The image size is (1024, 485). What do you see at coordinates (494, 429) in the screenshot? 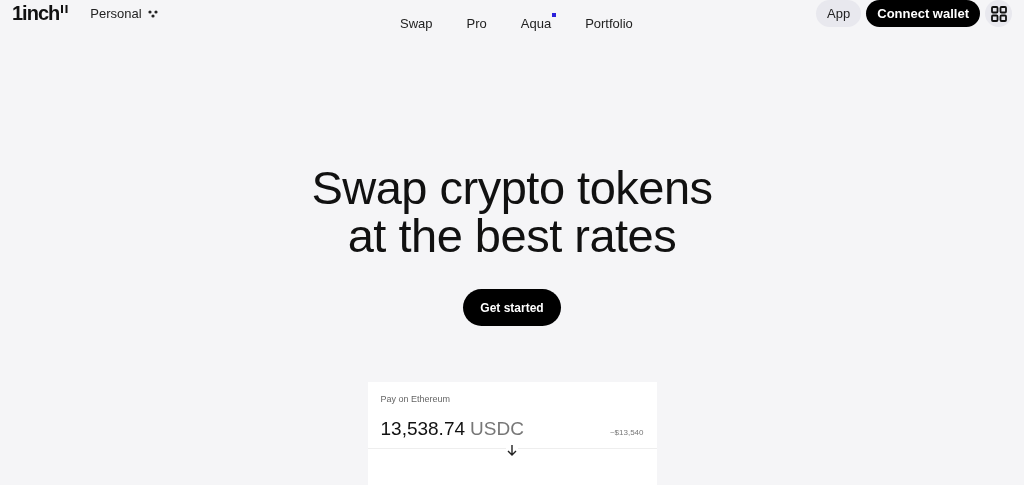
I see `token-selector: USDC` at bounding box center [494, 429].